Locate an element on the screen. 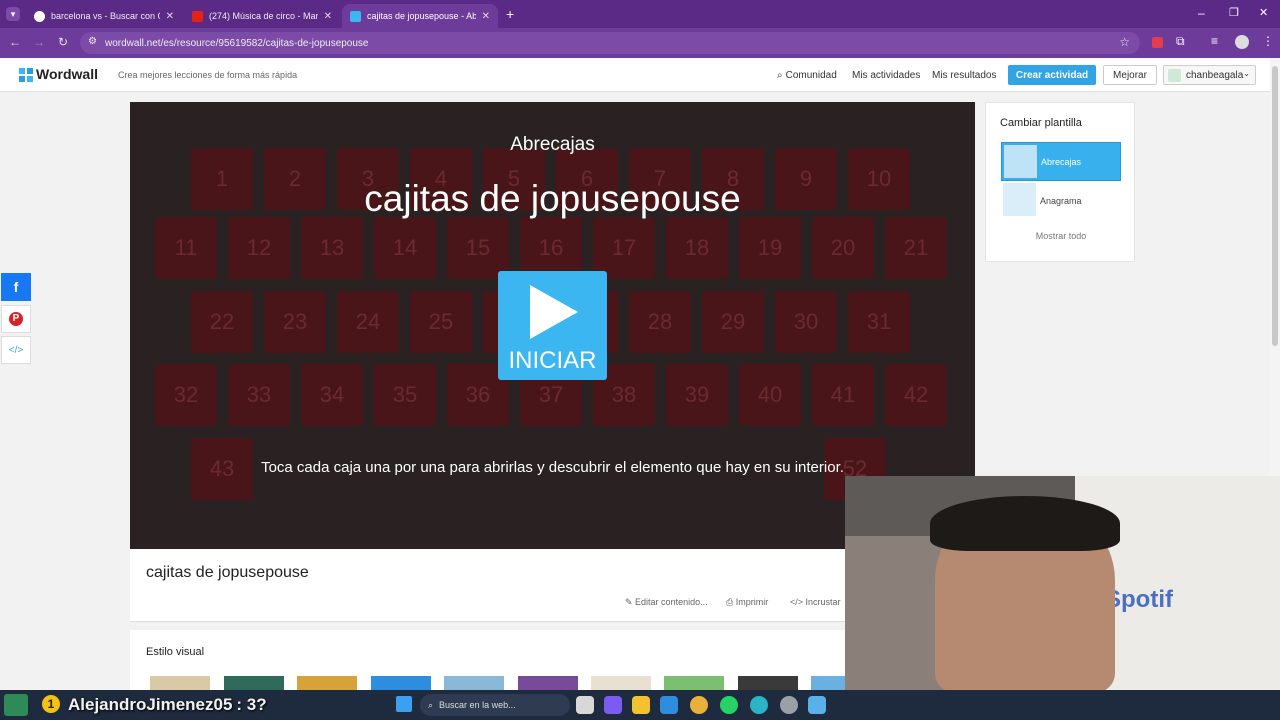 This screenshot has width=1280, height=720. extension-icon is located at coordinates (1157, 42).